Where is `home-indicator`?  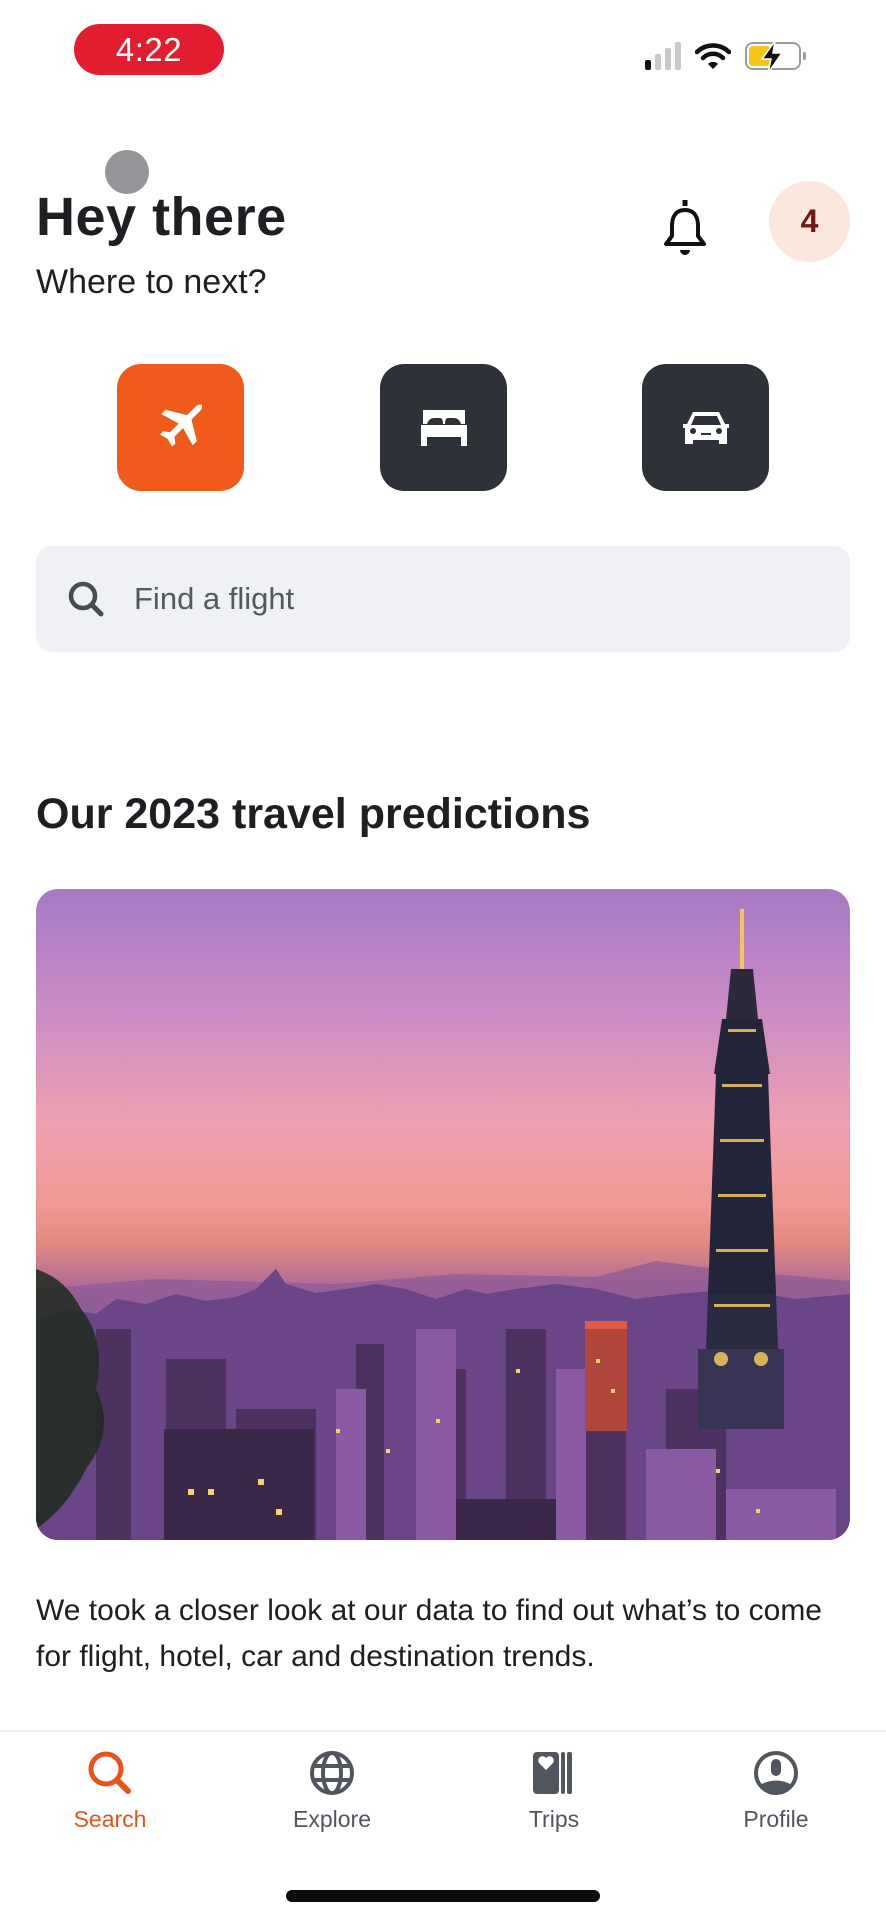
home-indicator is located at coordinates (443, 1896).